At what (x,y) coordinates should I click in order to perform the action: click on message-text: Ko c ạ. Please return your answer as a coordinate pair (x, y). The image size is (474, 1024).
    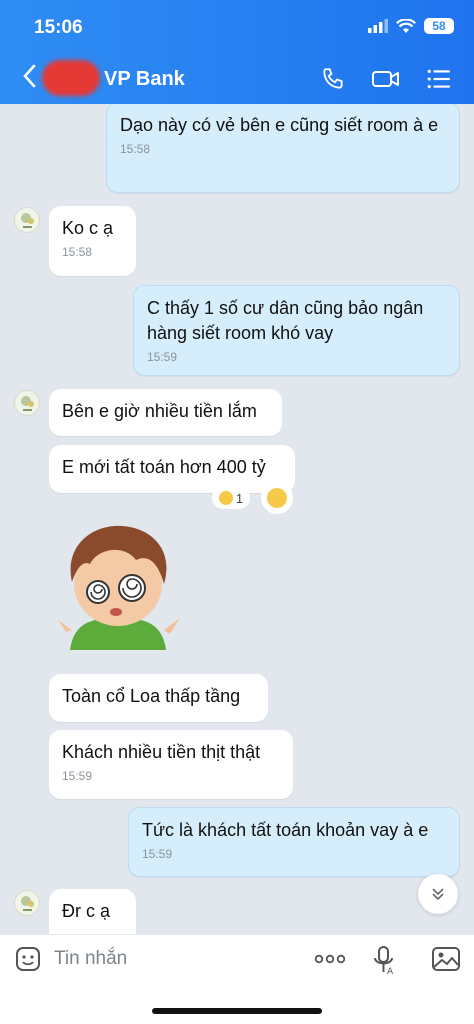
    Looking at the image, I should click on (88, 228).